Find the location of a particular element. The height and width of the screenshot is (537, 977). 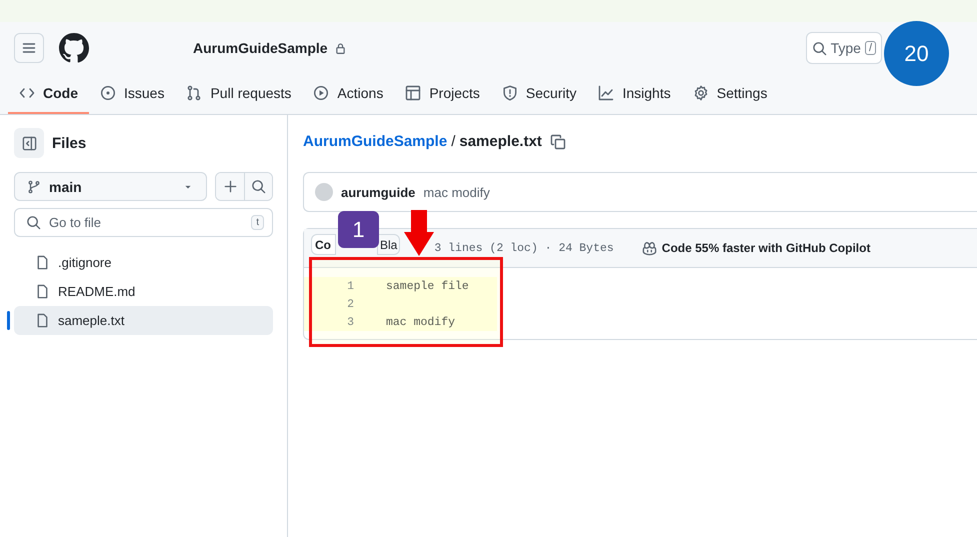

file-tree-item: README.md is located at coordinates (143, 291).